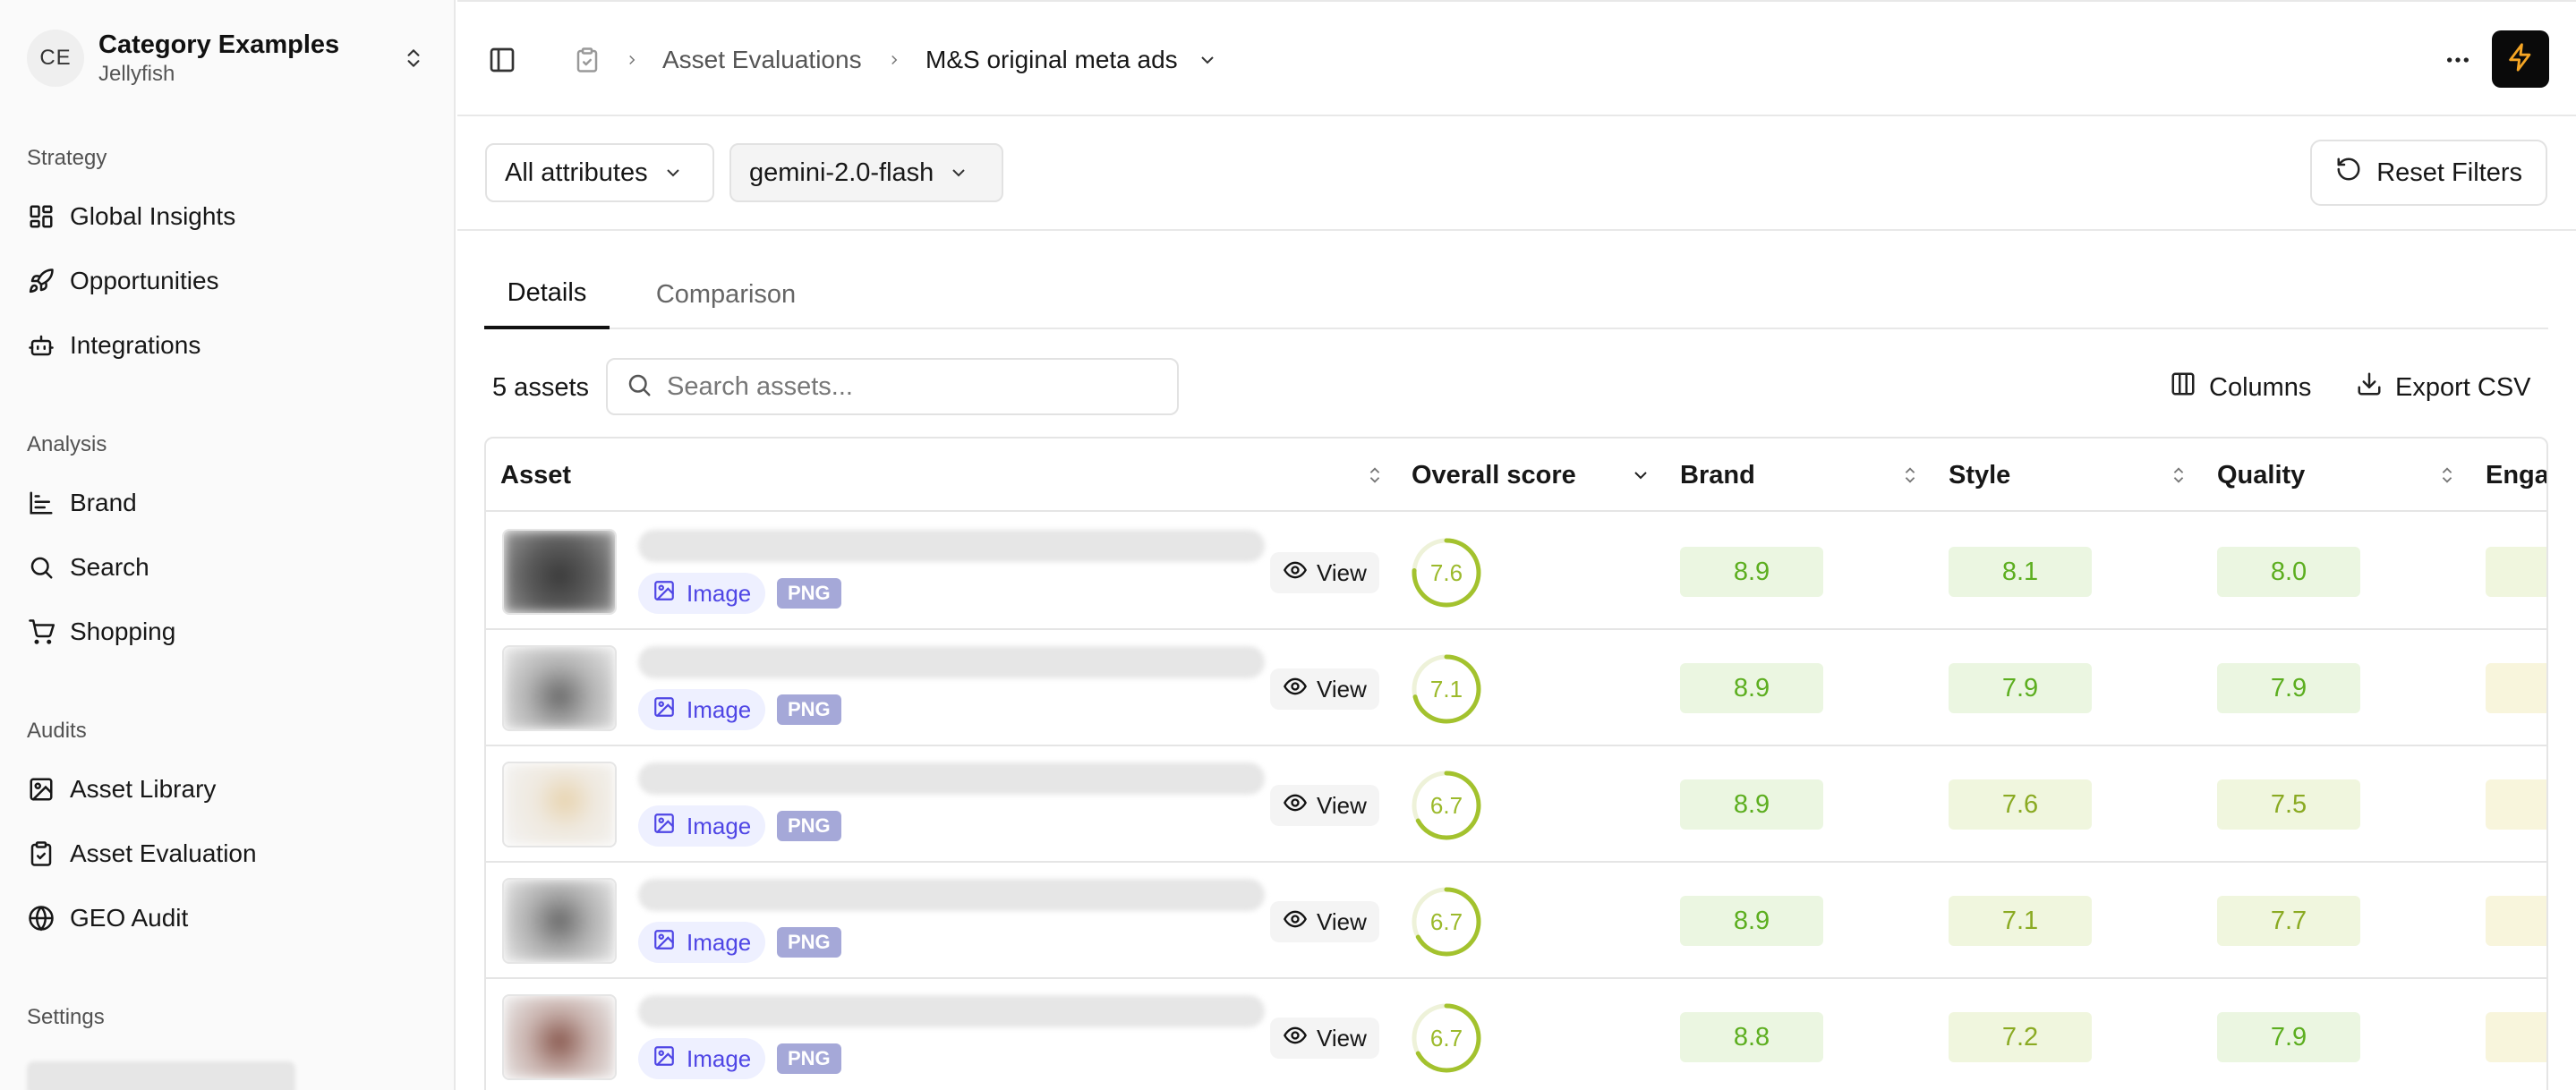  I want to click on sidebar-item-brand: Brand, so click(228, 503).